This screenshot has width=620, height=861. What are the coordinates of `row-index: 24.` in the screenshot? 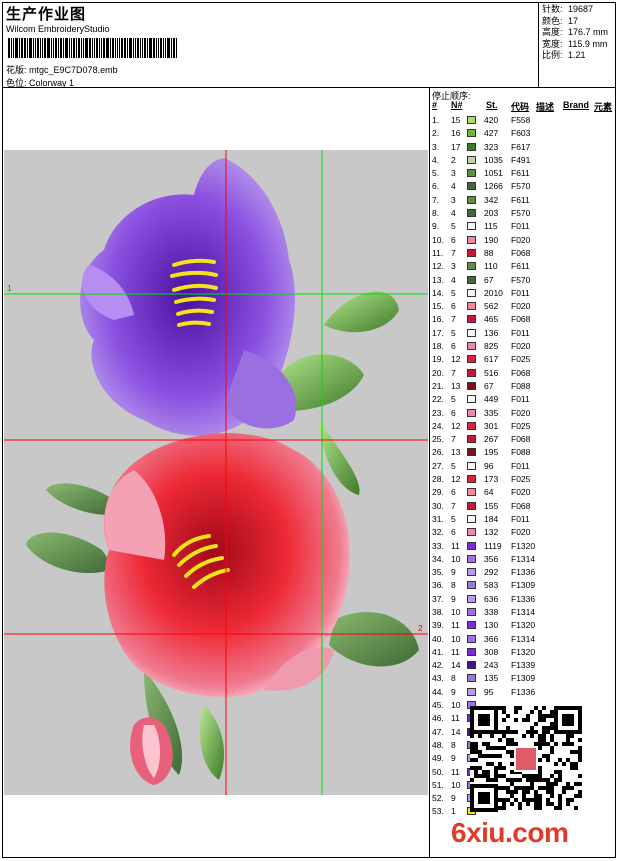 It's located at (438, 425).